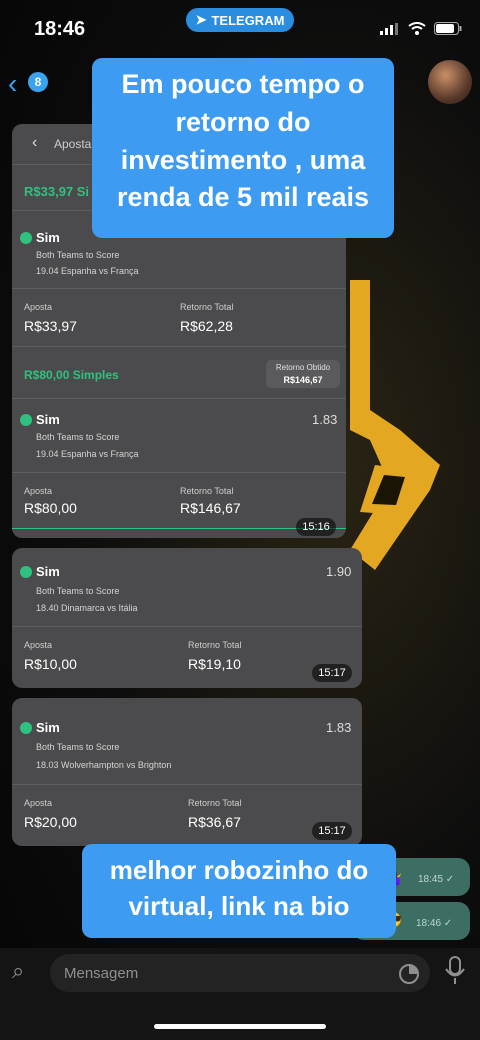 This screenshot has width=480, height=1040. Describe the element at coordinates (18, 971) in the screenshot. I see `paperclip-icon: ⌕` at that location.